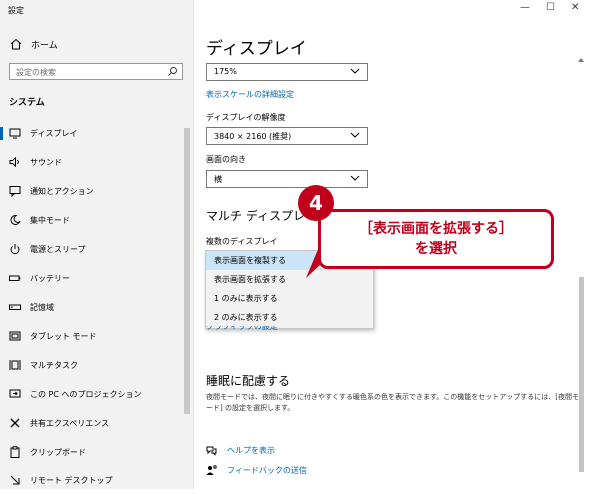 This screenshot has width=589, height=494. Describe the element at coordinates (50, 278) in the screenshot. I see `sidebar-item-label: バッテリー` at that location.